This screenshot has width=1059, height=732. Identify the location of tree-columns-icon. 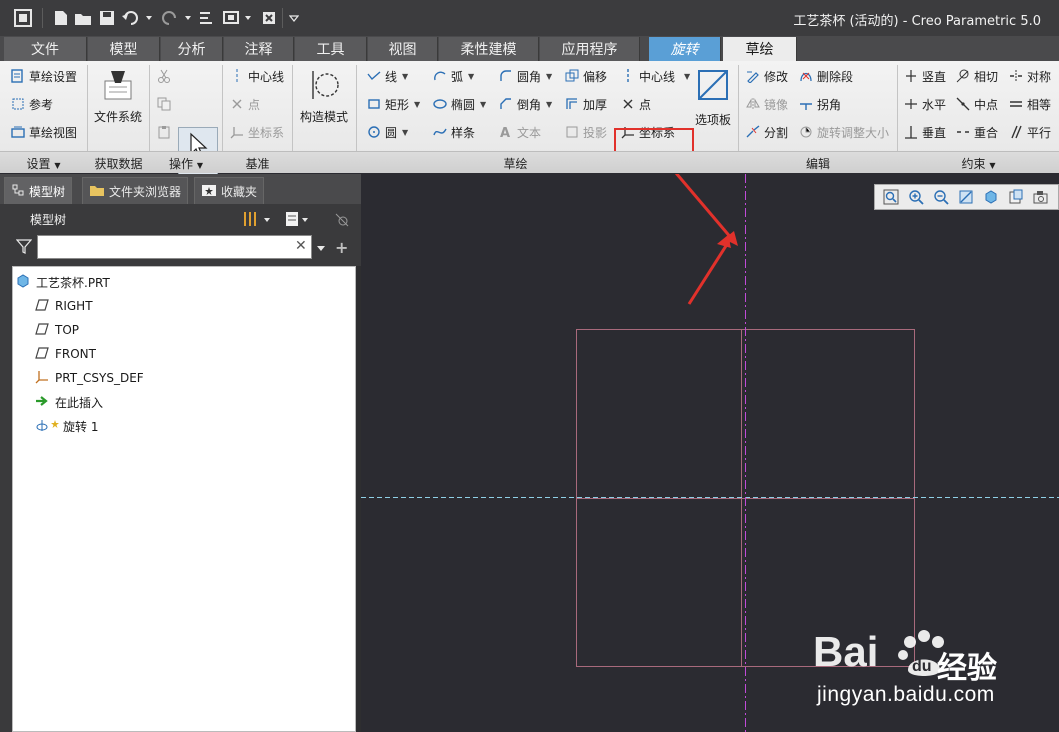
(300, 220).